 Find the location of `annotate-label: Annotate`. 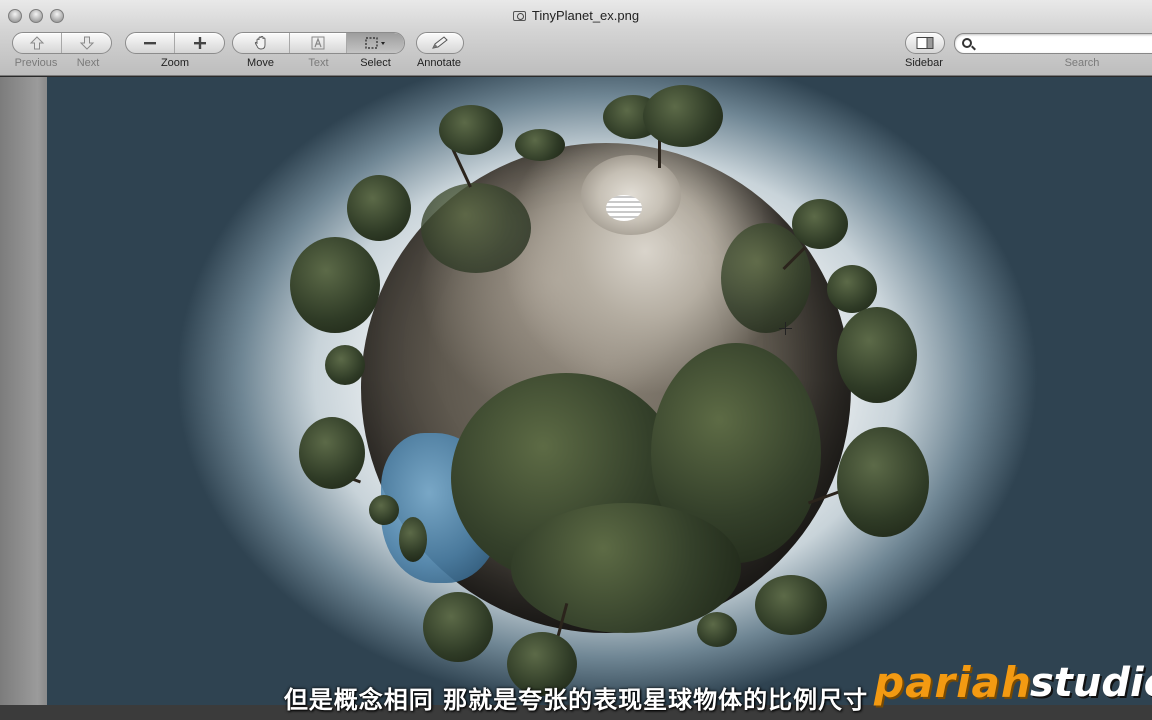

annotate-label: Annotate is located at coordinates (439, 63).